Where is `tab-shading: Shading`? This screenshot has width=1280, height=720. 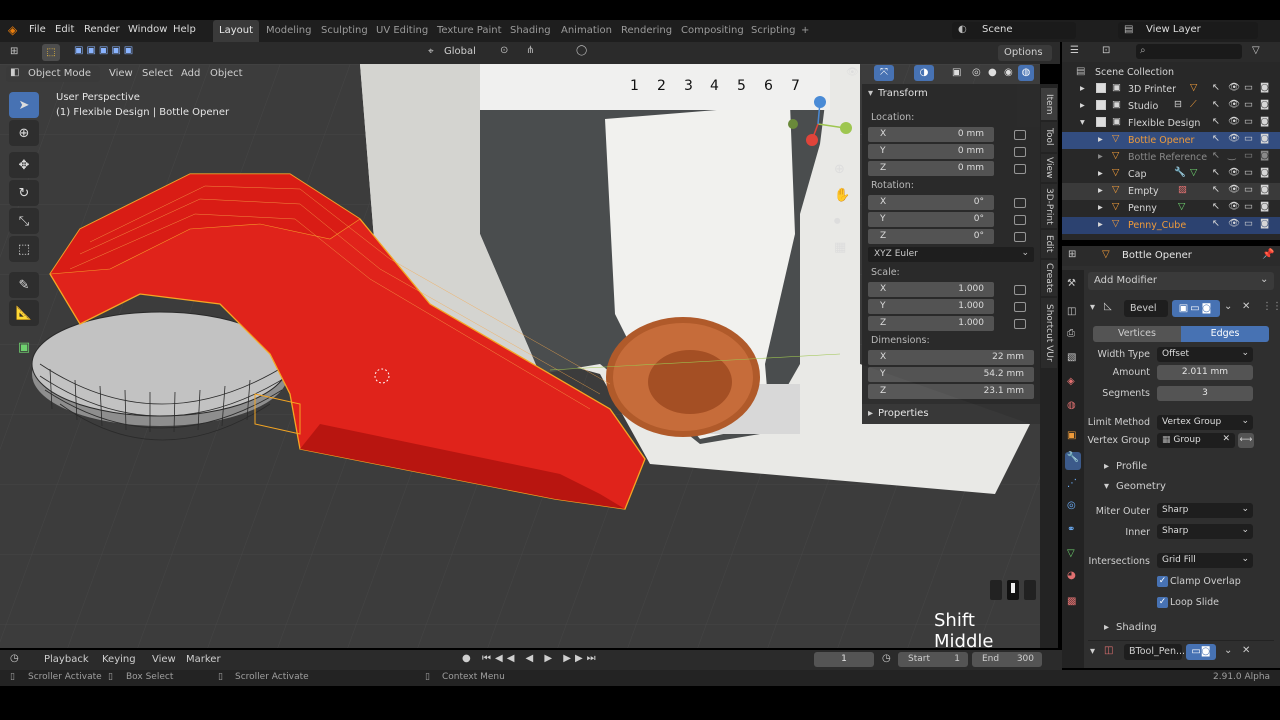 tab-shading: Shading is located at coordinates (530, 31).